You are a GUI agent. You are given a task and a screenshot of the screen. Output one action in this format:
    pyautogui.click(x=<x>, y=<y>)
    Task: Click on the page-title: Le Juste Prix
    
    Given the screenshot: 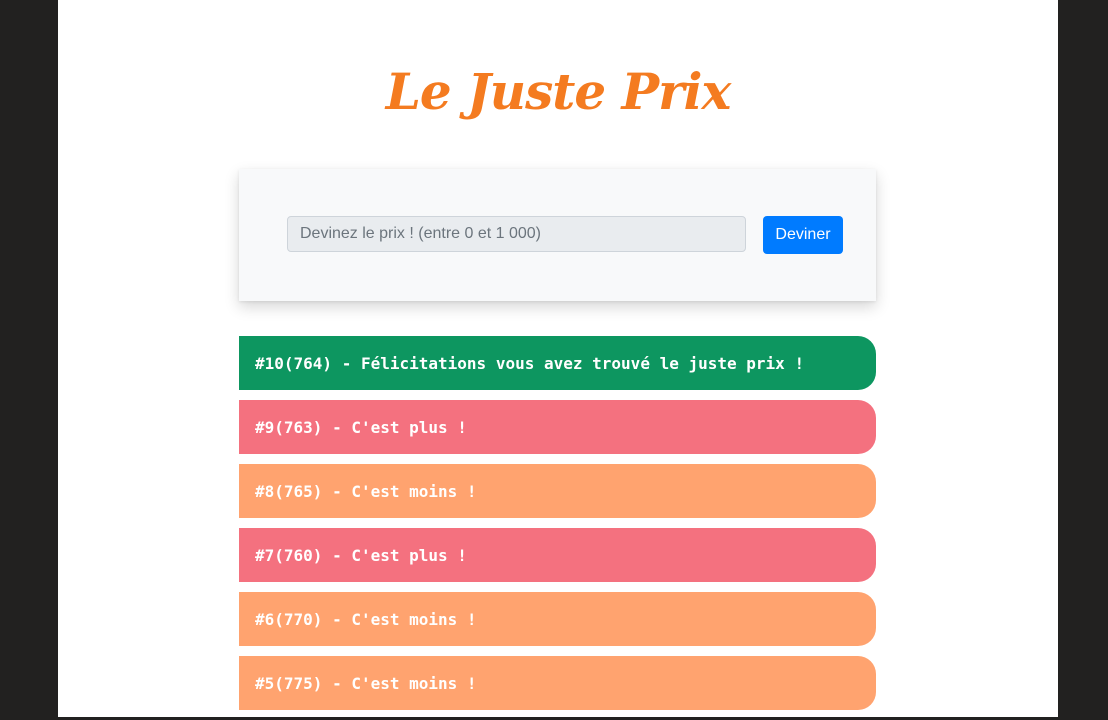 What is the action you would take?
    pyautogui.click(x=558, y=91)
    